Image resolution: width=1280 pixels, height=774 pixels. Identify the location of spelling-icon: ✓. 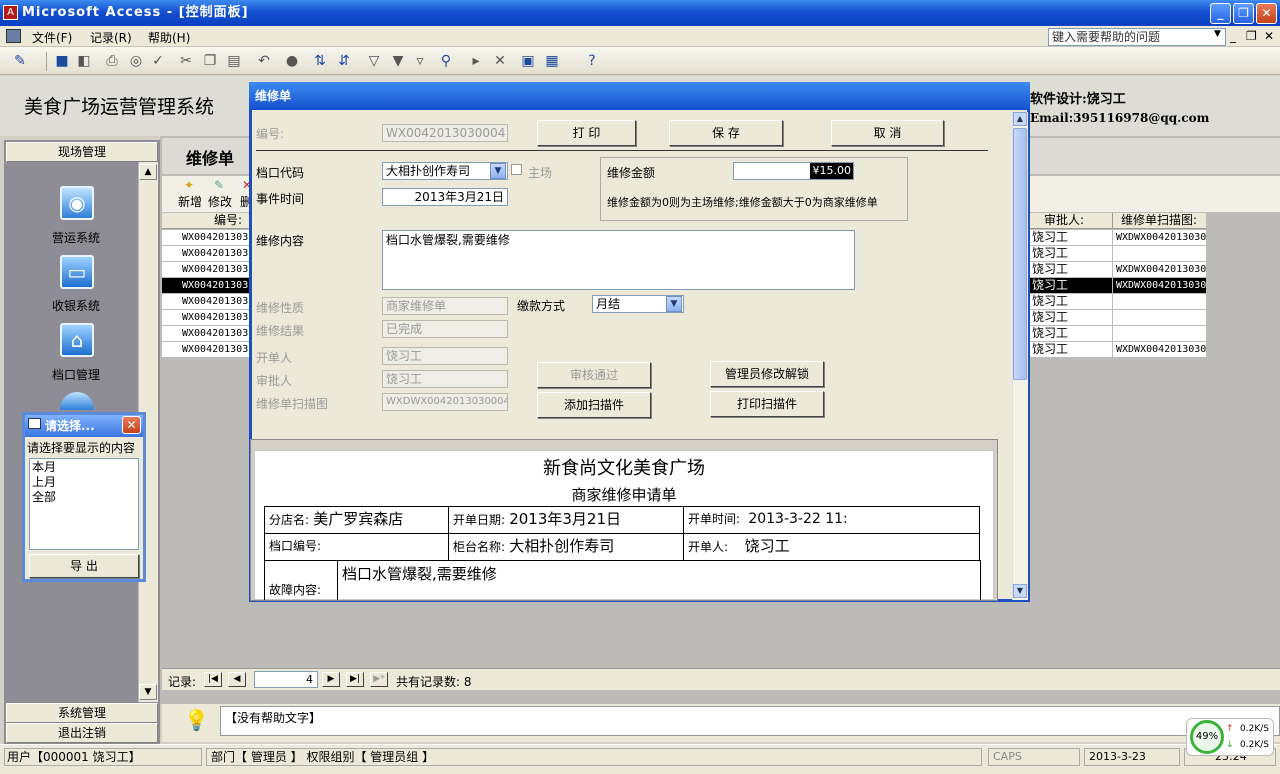
(158, 61).